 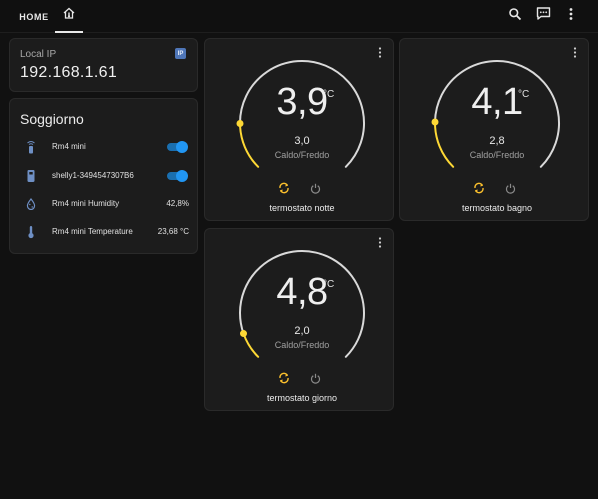 I want to click on top-app-bar: HOME, so click(x=299, y=16).